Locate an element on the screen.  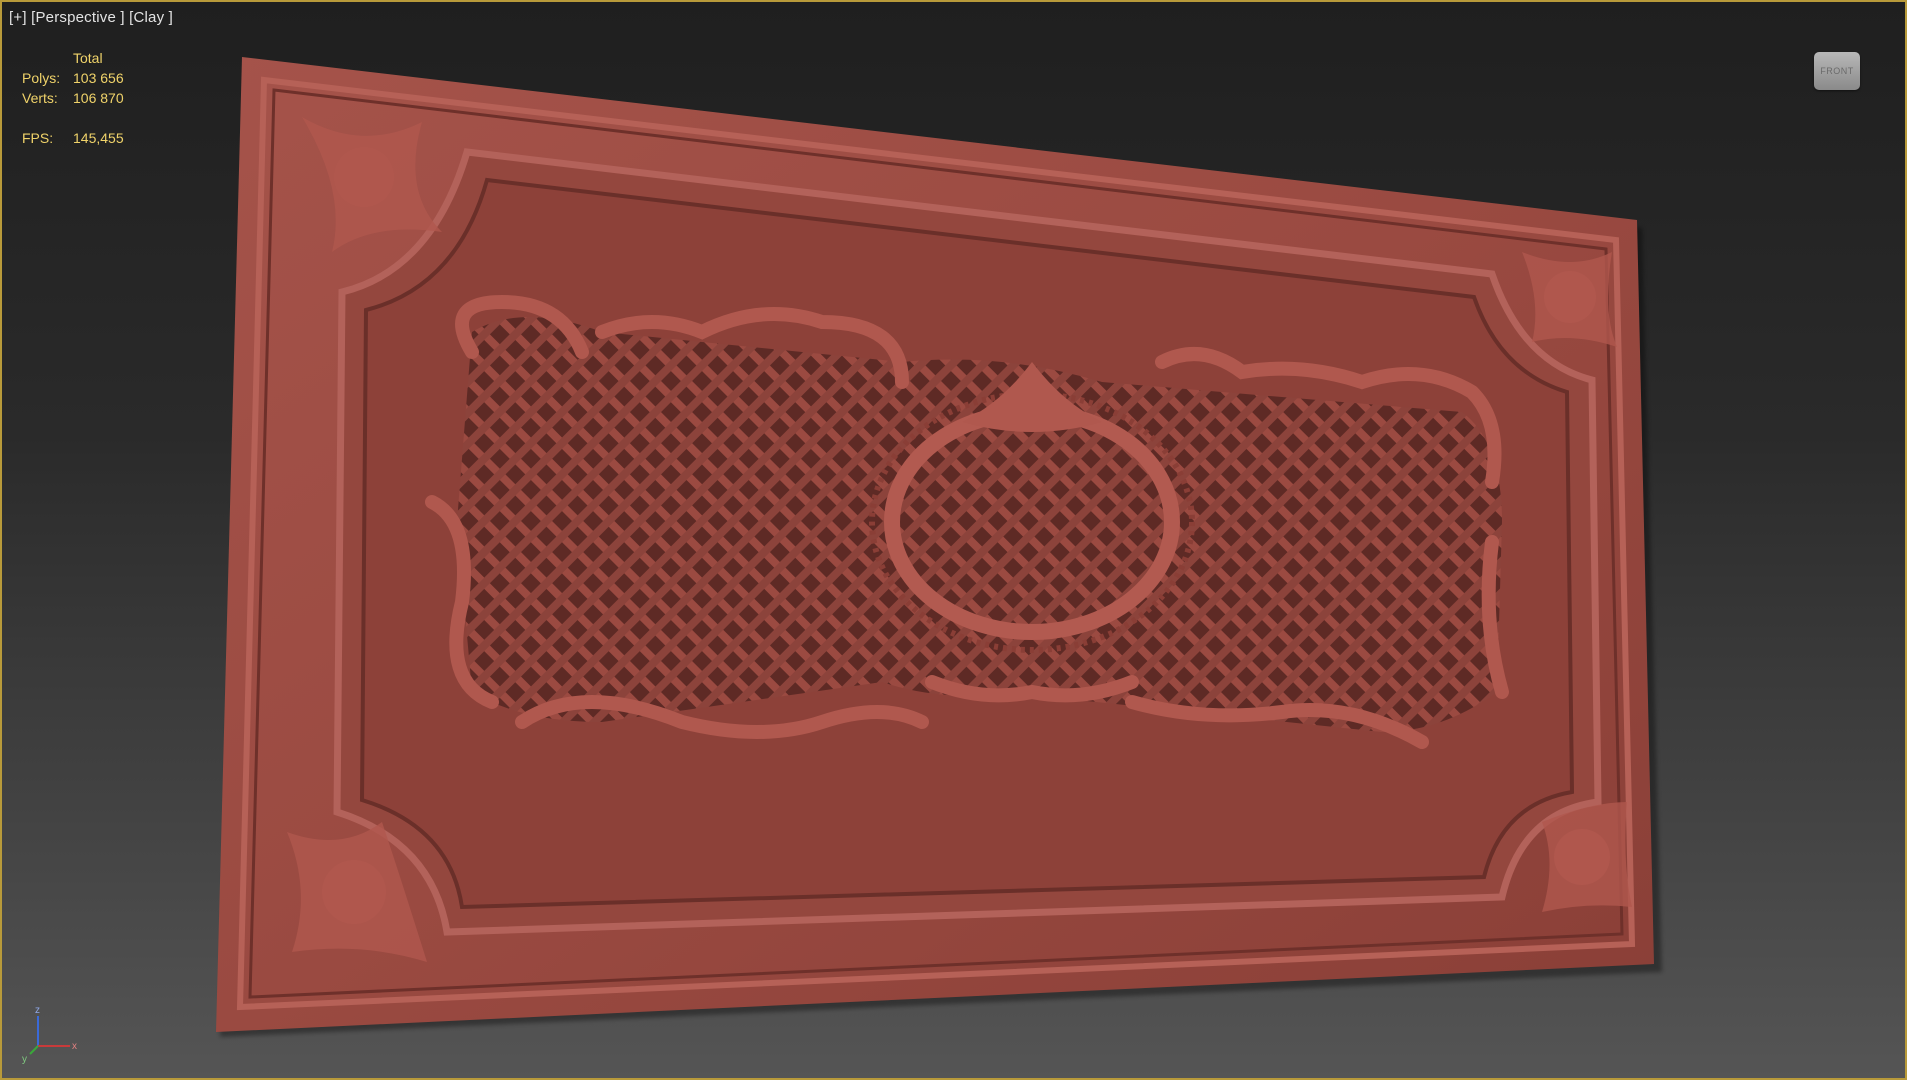
viewcube-icon: FRONT is located at coordinates (1837, 71).